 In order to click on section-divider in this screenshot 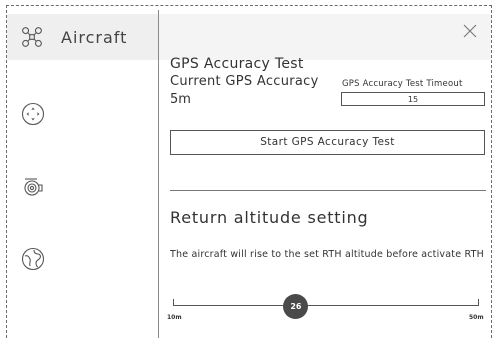, I will do `click(328, 190)`.